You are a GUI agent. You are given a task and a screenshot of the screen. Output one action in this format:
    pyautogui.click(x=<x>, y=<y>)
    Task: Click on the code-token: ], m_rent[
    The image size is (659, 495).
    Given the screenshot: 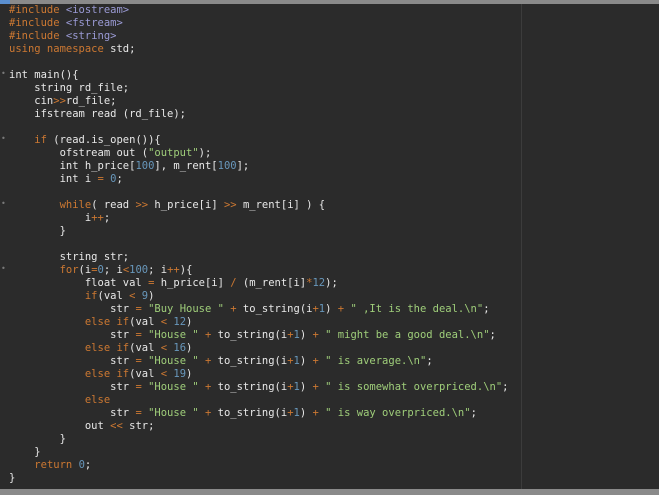 What is the action you would take?
    pyautogui.click(x=186, y=166)
    